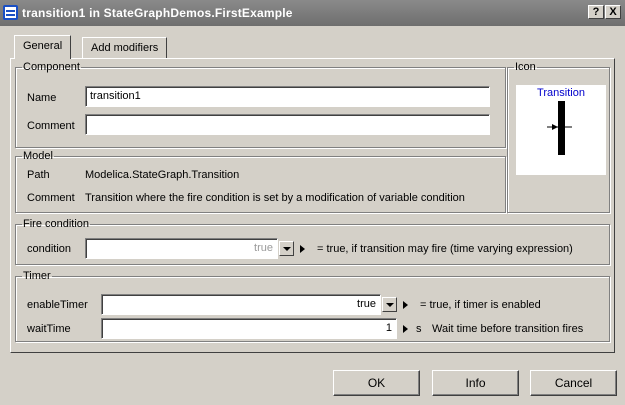 The height and width of the screenshot is (405, 625). Describe the element at coordinates (480, 305) in the screenshot. I see `enable-timer-description: = true, if timer is enabled` at that location.